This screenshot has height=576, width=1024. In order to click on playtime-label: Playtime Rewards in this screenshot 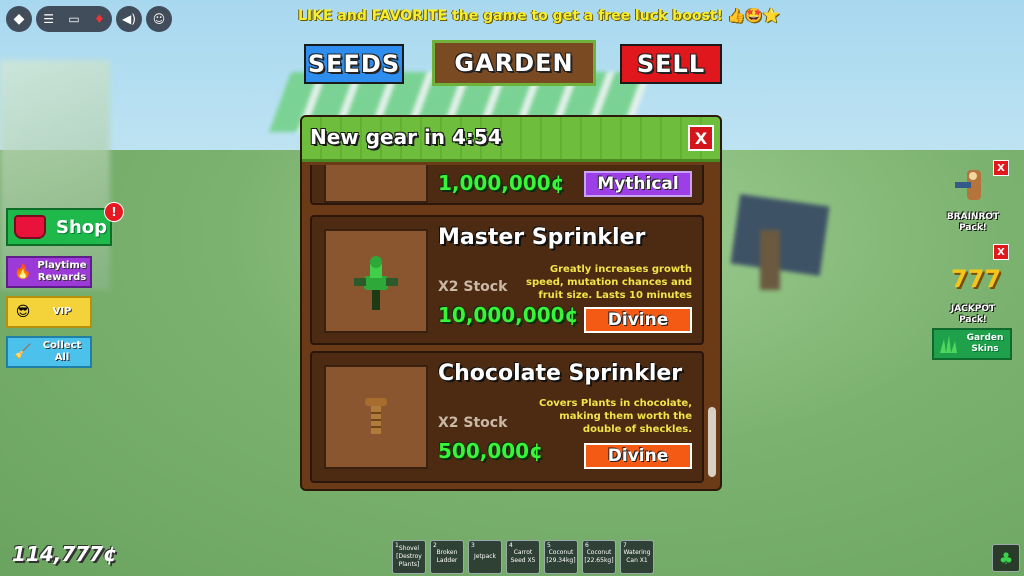, I will do `click(62, 271)`.